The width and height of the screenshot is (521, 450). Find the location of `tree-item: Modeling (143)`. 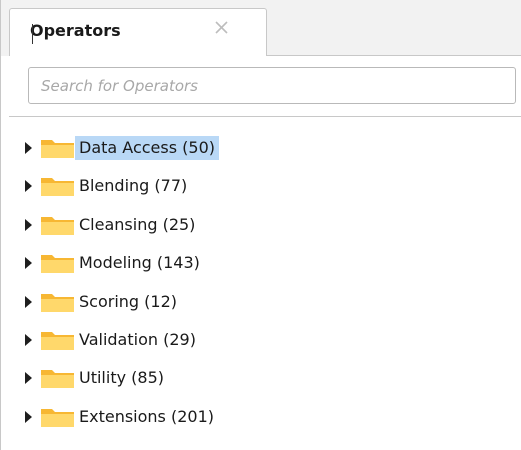

tree-item: Modeling (143) is located at coordinates (265, 262).